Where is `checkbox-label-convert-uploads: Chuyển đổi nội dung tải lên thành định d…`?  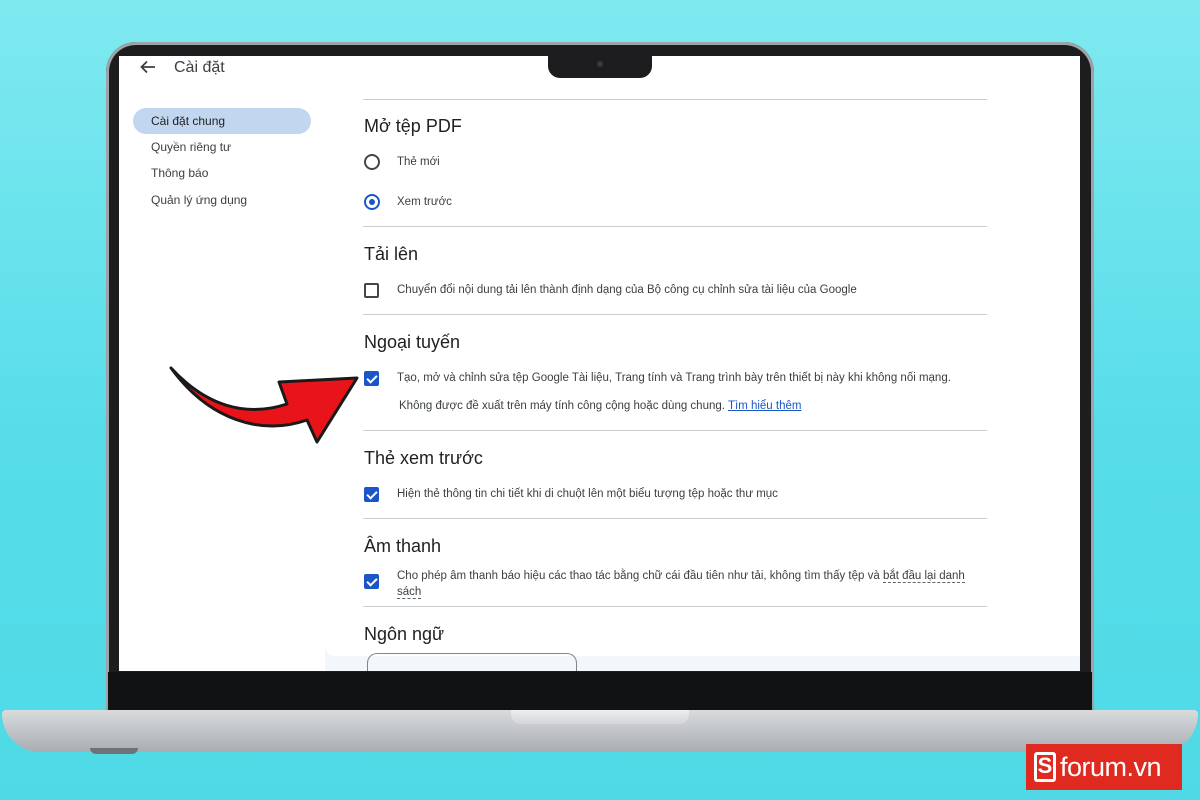
checkbox-label-convert-uploads: Chuyển đổi nội dung tải lên thành định d… is located at coordinates (627, 290).